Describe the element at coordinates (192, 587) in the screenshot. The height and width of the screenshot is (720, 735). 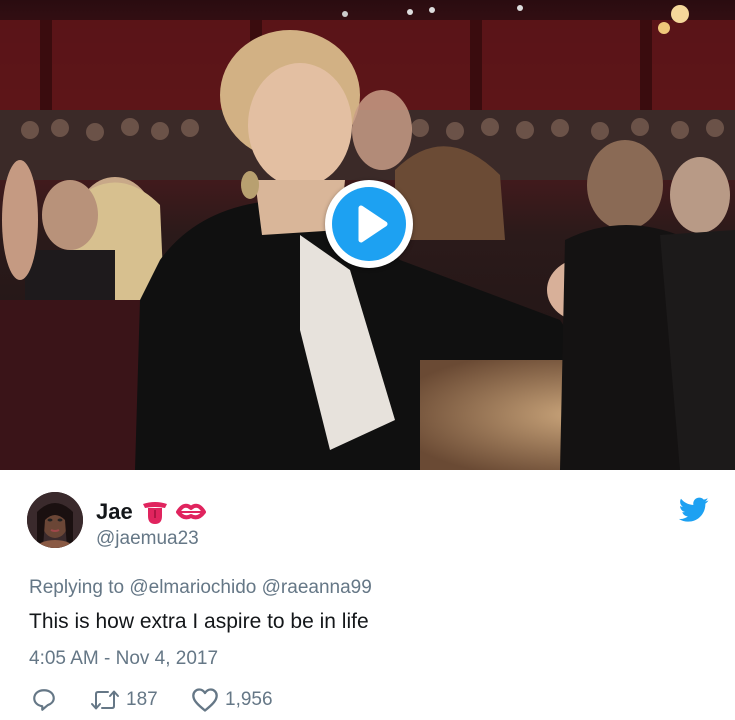
I see `mention-elmariochido: @elmariochido` at that location.